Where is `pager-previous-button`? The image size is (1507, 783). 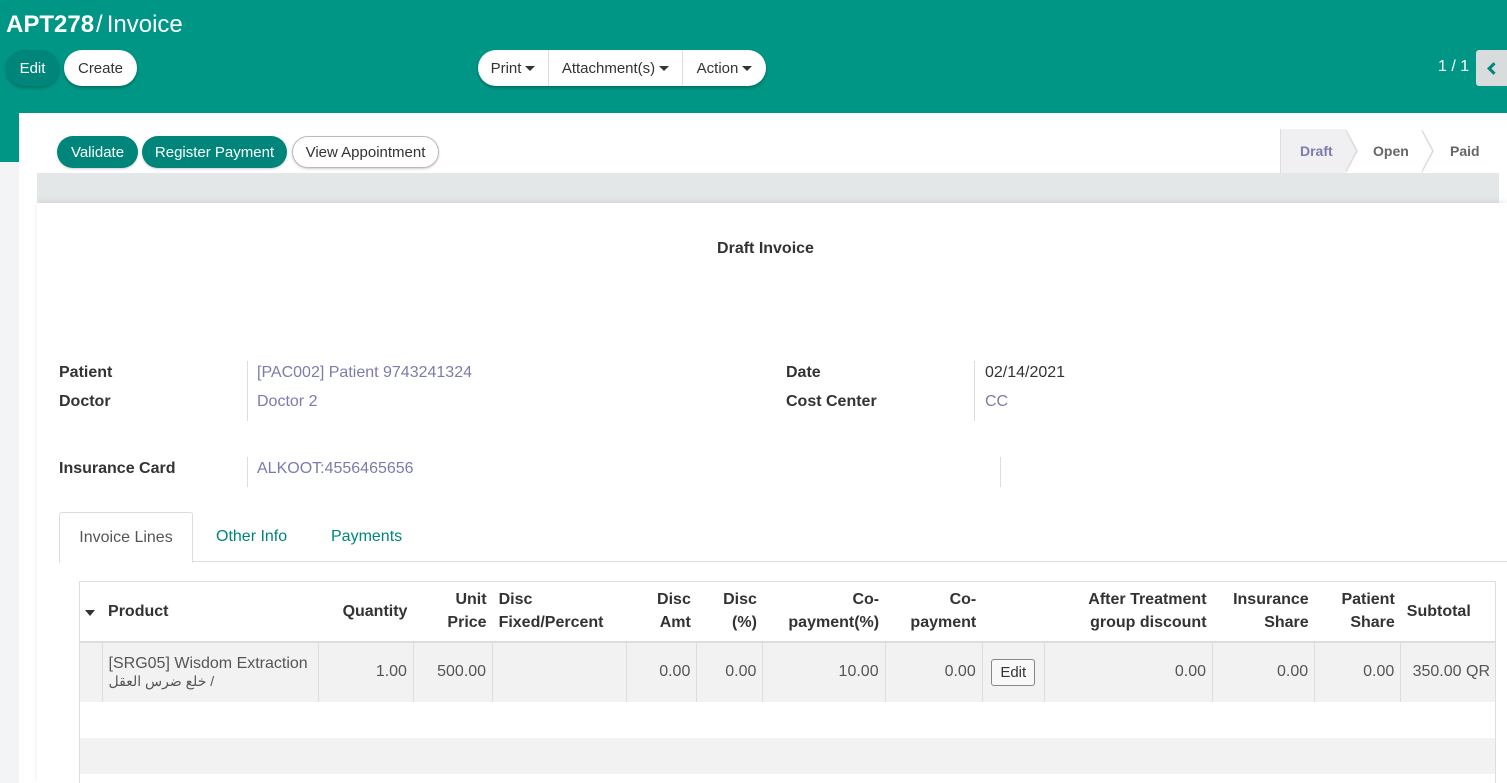
pager-previous-button is located at coordinates (1491, 68).